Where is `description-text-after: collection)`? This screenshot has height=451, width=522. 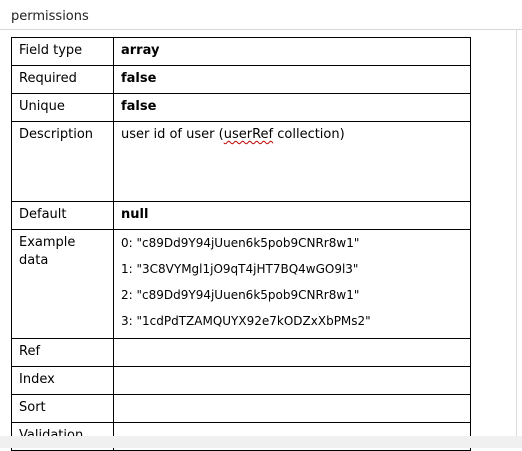 description-text-after: collection) is located at coordinates (309, 134).